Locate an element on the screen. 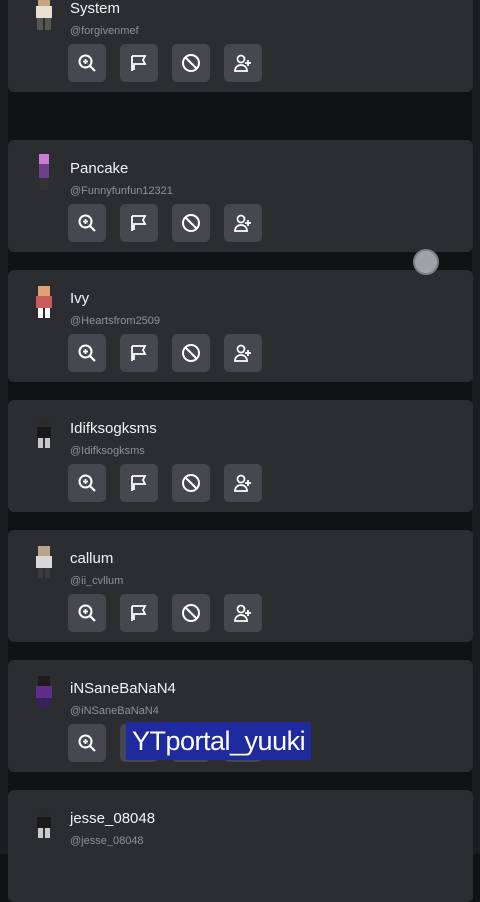 The image size is (480, 902). player-name: jesse_08048 is located at coordinates (113, 818).